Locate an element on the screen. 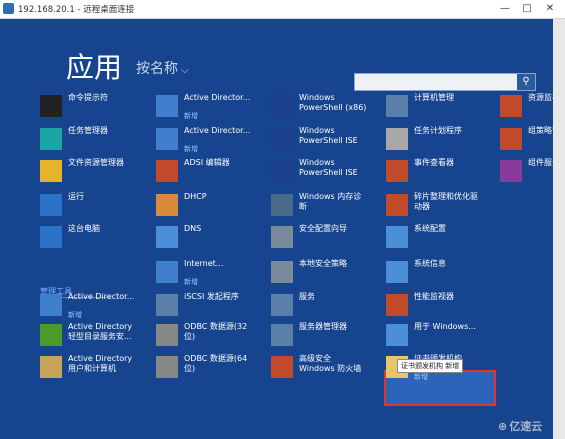  cmd-icon is located at coordinates (51, 106).